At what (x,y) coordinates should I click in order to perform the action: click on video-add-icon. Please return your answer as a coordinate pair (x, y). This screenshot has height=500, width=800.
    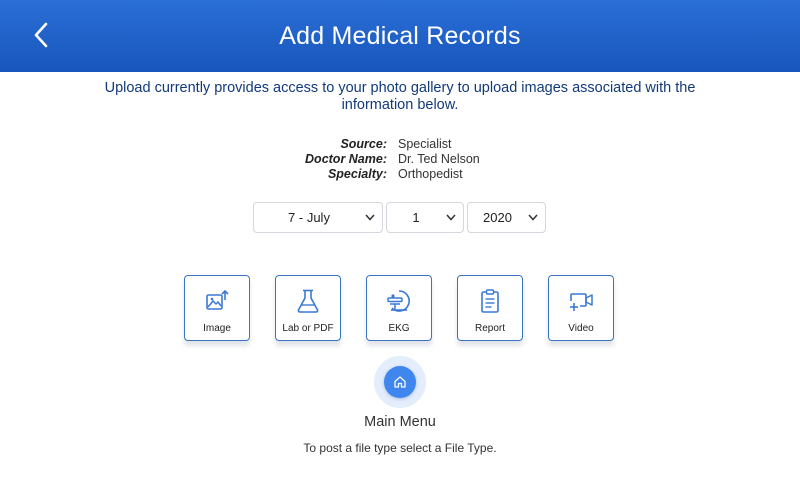
    Looking at the image, I should click on (581, 301).